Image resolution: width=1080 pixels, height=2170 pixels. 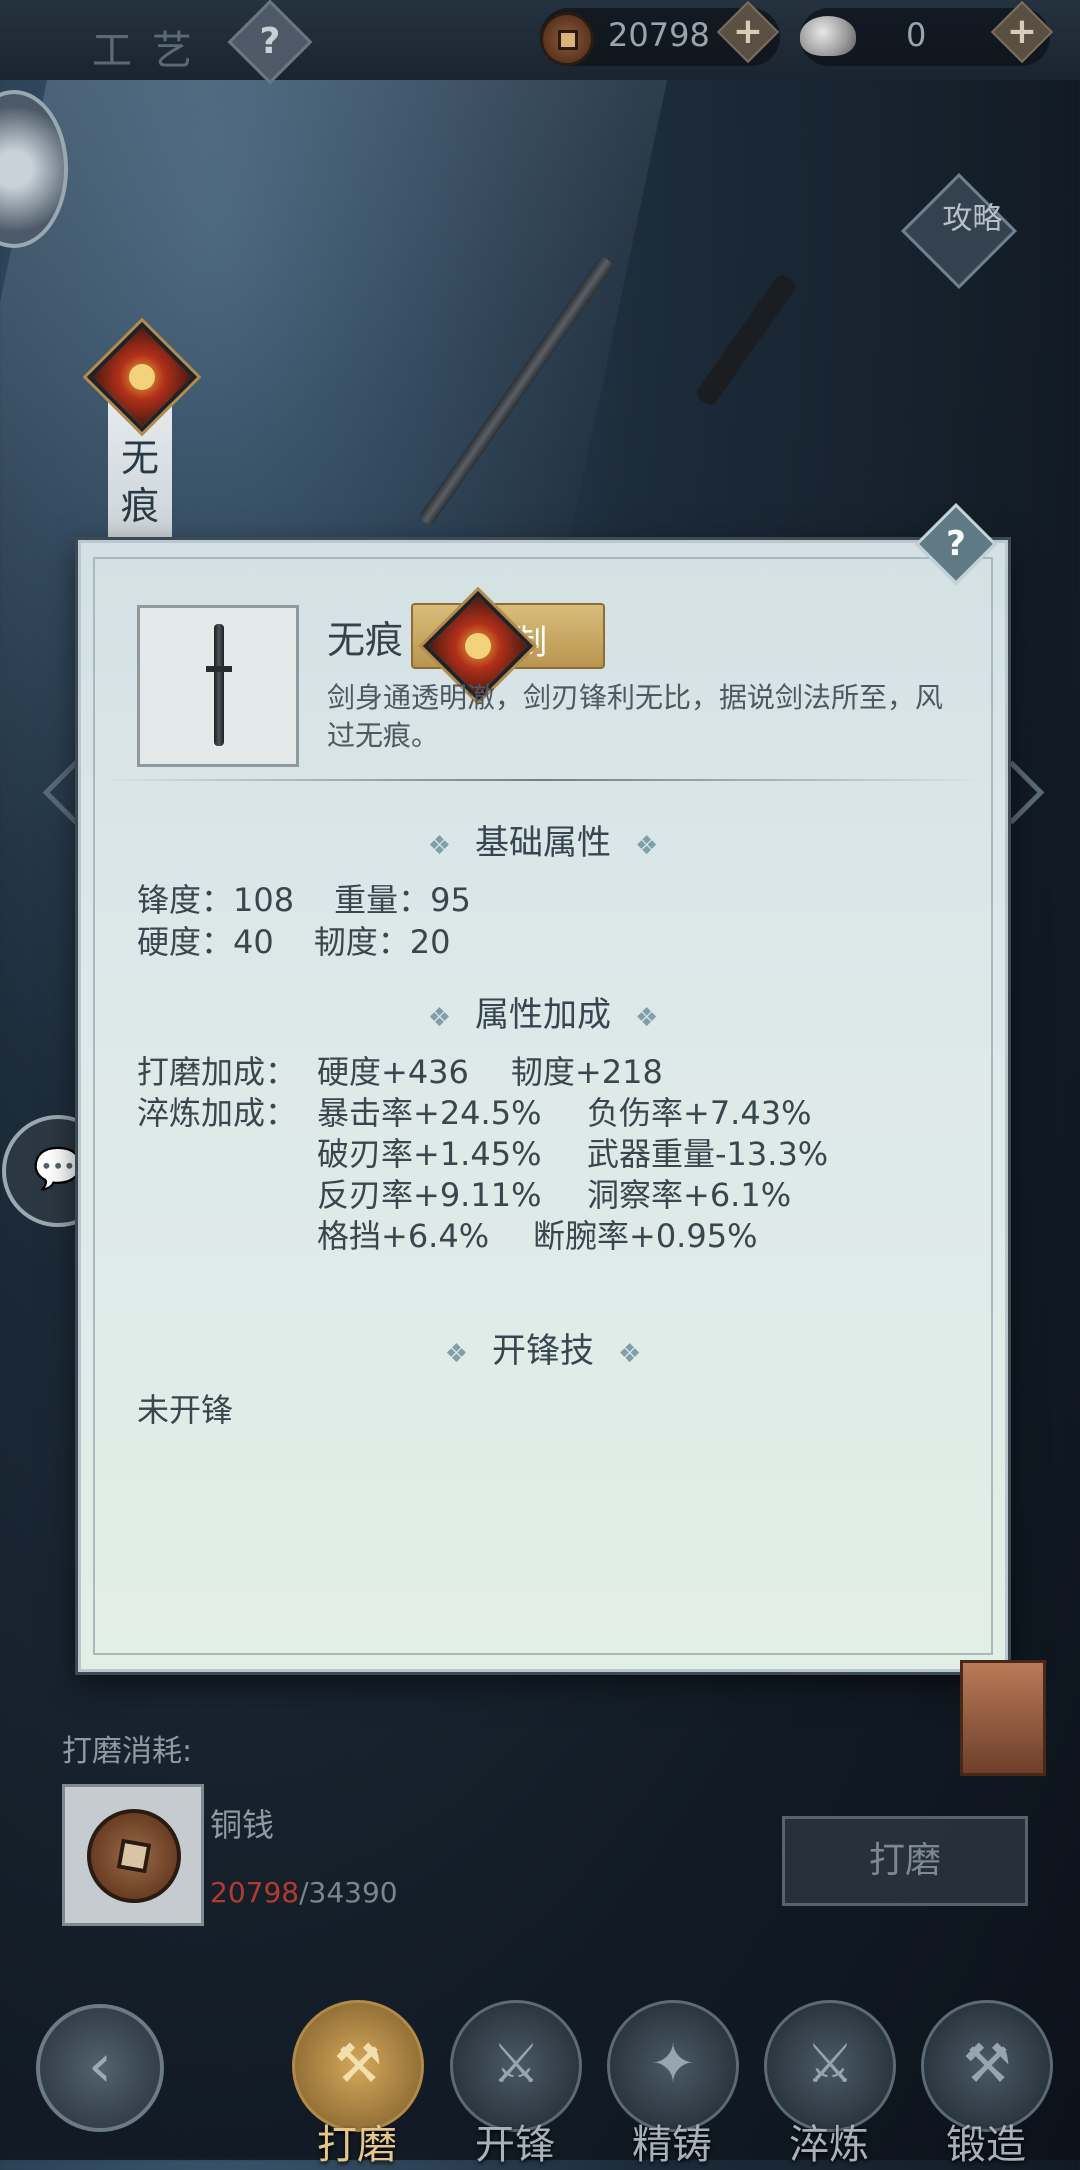 What do you see at coordinates (1003, 1718) in the screenshot?
I see `lantern-decoration` at bounding box center [1003, 1718].